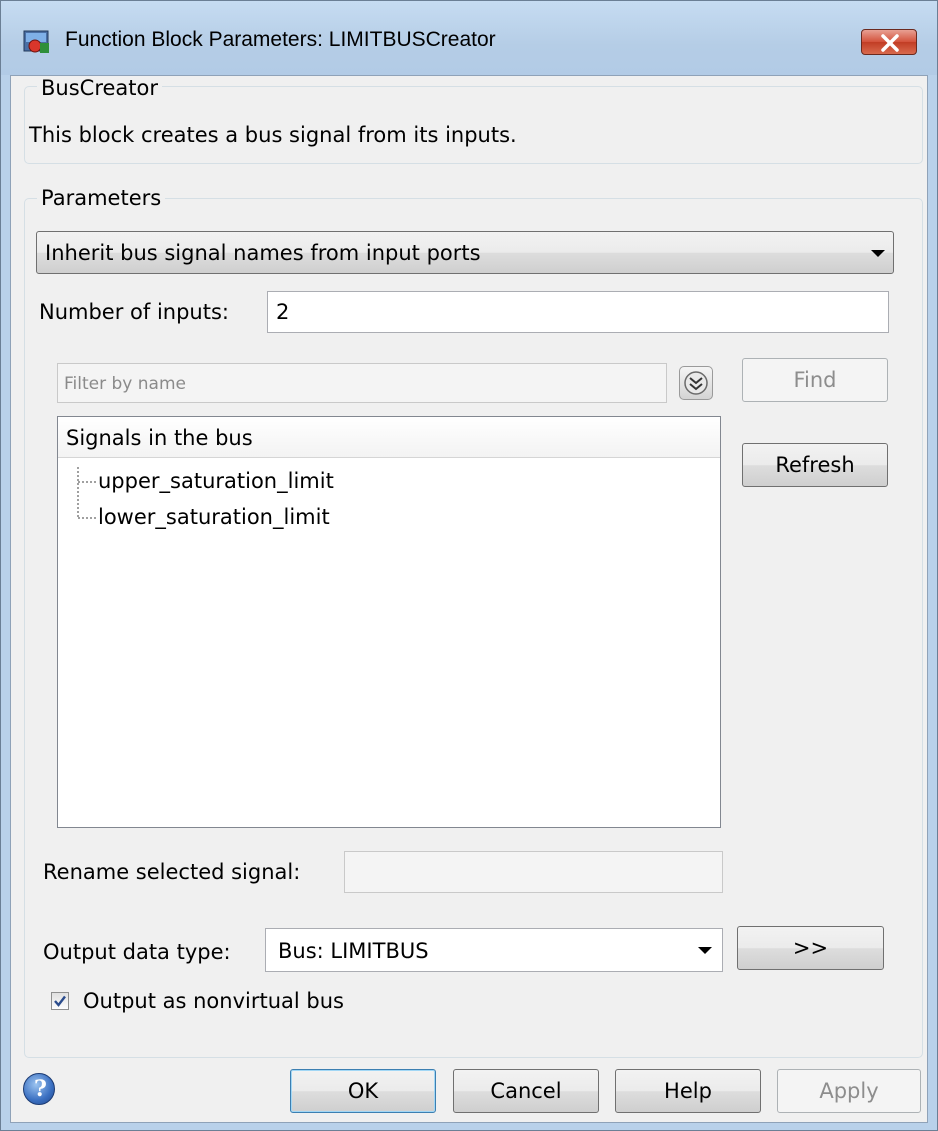 The image size is (938, 1131). What do you see at coordinates (578, 312) in the screenshot?
I see `num-inputs-field: 2` at bounding box center [578, 312].